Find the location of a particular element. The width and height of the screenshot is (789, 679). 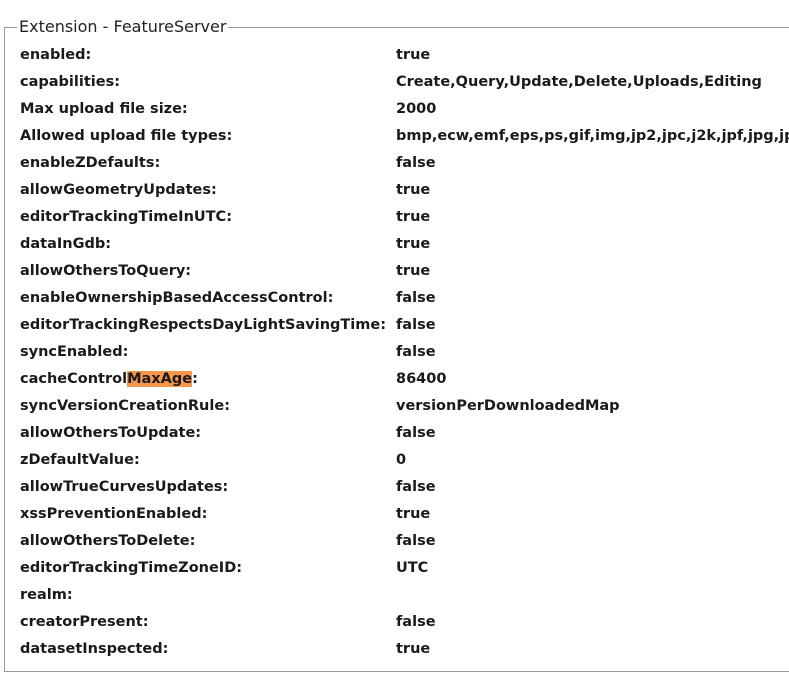

property-key: enableOwnershipBasedAccessControl: is located at coordinates (177, 298).